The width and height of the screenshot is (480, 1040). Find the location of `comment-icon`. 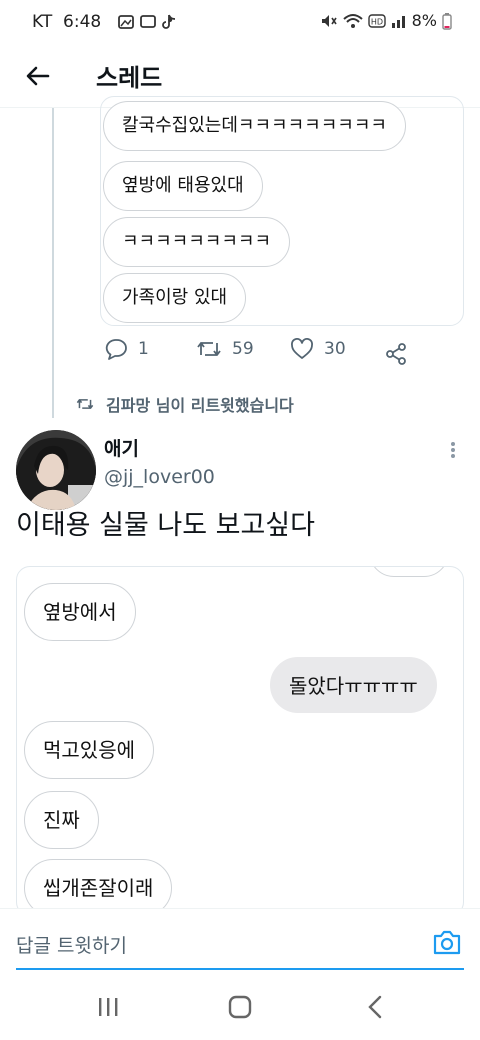

comment-icon is located at coordinates (116, 349).